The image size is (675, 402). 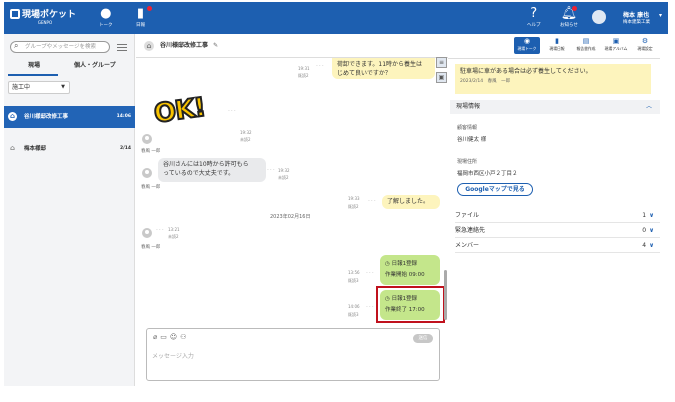 What do you see at coordinates (645, 41) in the screenshot?
I see `gear-icon: ⚙` at bounding box center [645, 41].